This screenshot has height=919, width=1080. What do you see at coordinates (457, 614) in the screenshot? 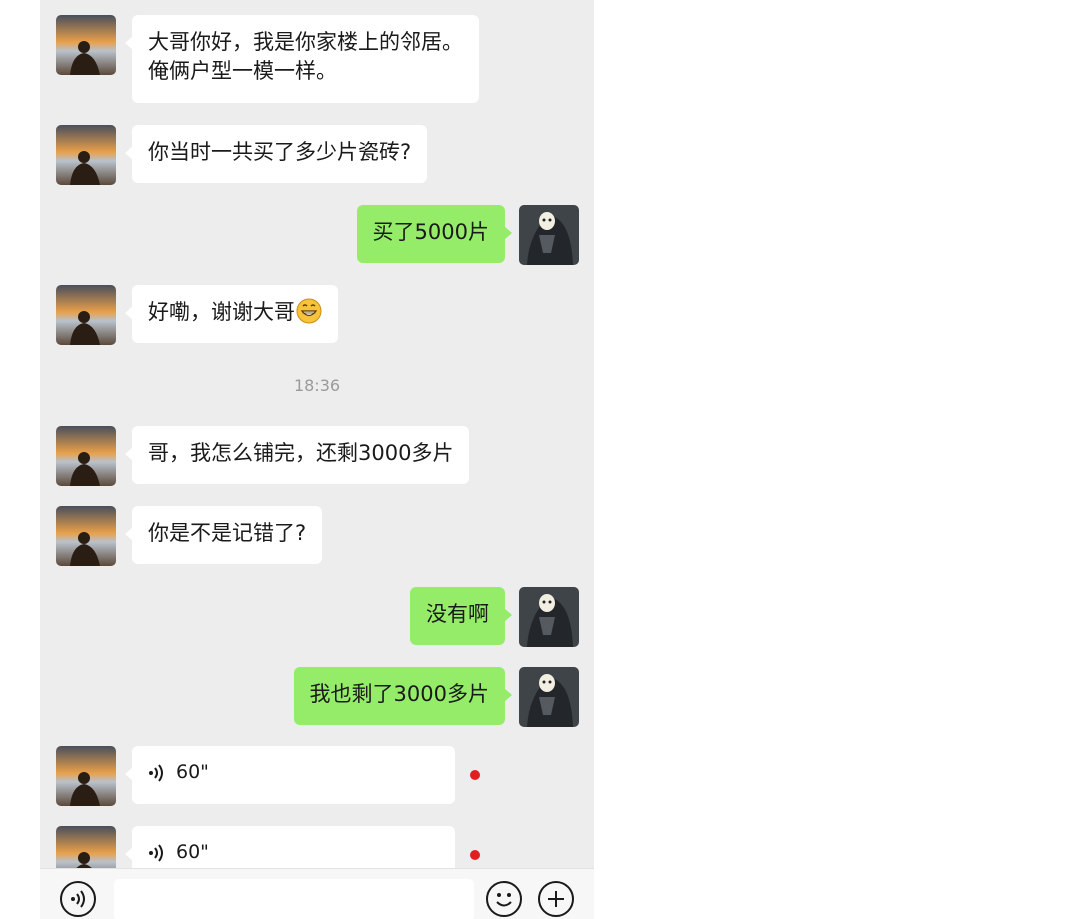
I see `message-text: 没有啊` at bounding box center [457, 614].